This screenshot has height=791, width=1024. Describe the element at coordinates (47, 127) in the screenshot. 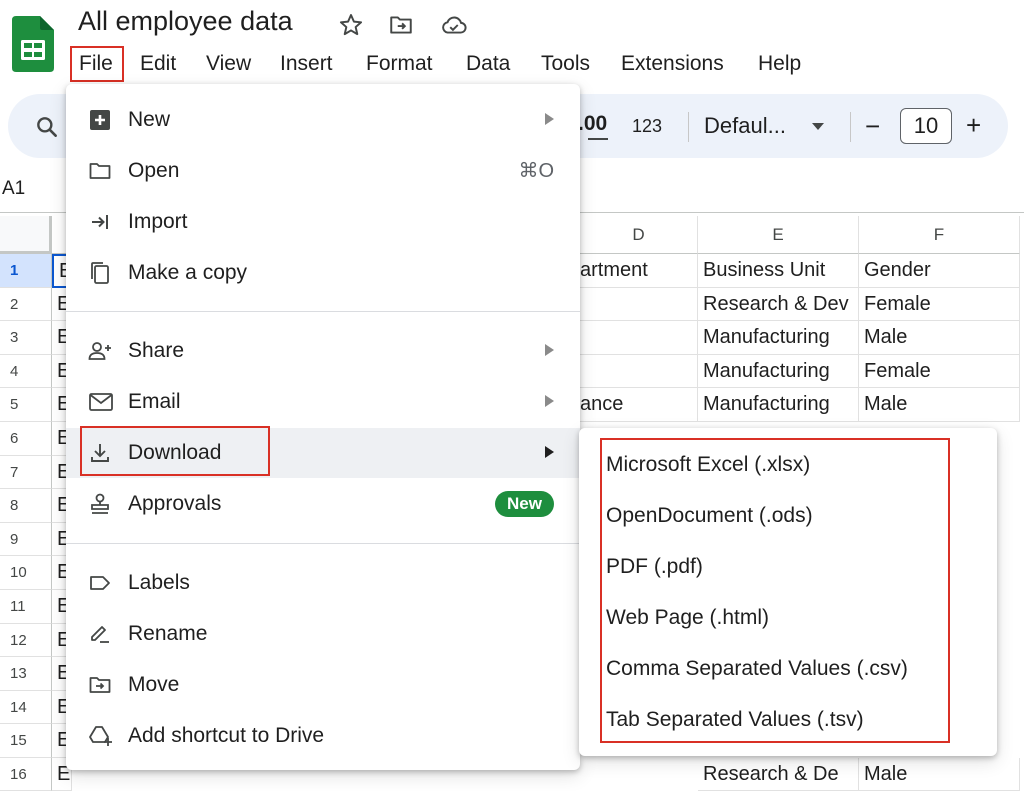

I see `search-menus-icon` at that location.